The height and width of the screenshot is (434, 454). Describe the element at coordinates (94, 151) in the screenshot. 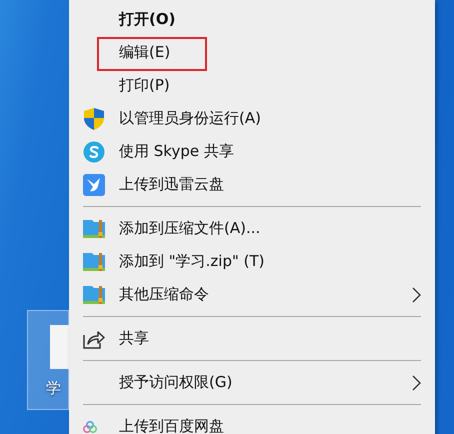

I see `skype-icon` at that location.